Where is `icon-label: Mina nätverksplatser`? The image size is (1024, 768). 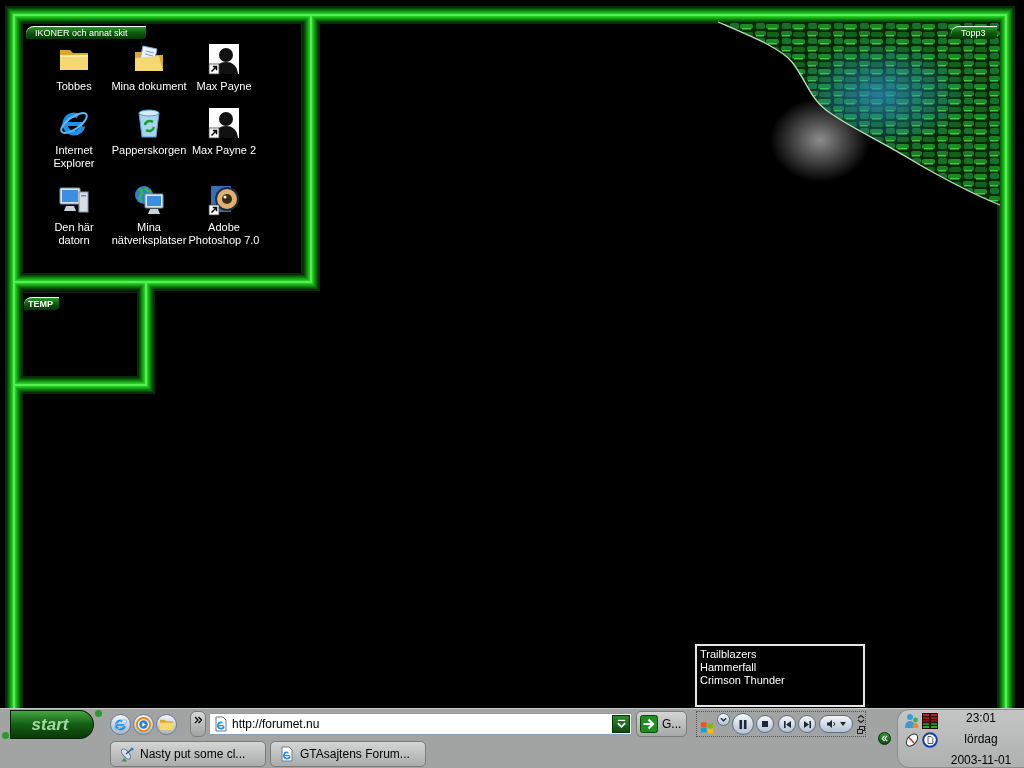 icon-label: Mina nätverksplatser is located at coordinates (149, 234).